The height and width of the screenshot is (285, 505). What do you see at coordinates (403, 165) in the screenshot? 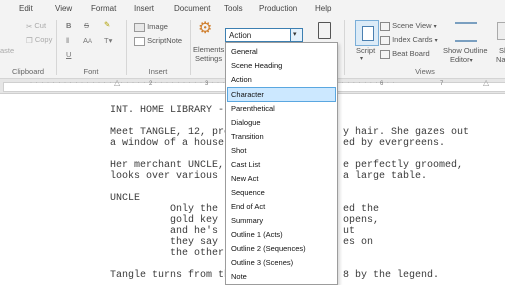
I see `action-line: e perfectly groomed,` at bounding box center [403, 165].